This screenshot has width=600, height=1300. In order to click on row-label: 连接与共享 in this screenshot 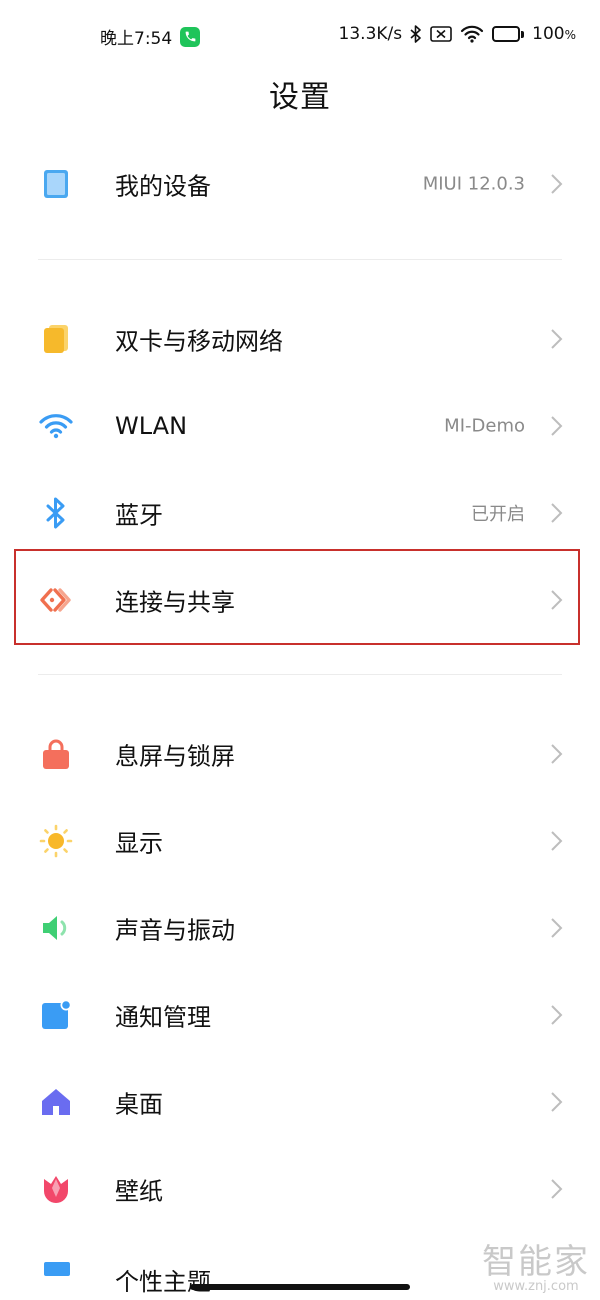, I will do `click(175, 602)`.